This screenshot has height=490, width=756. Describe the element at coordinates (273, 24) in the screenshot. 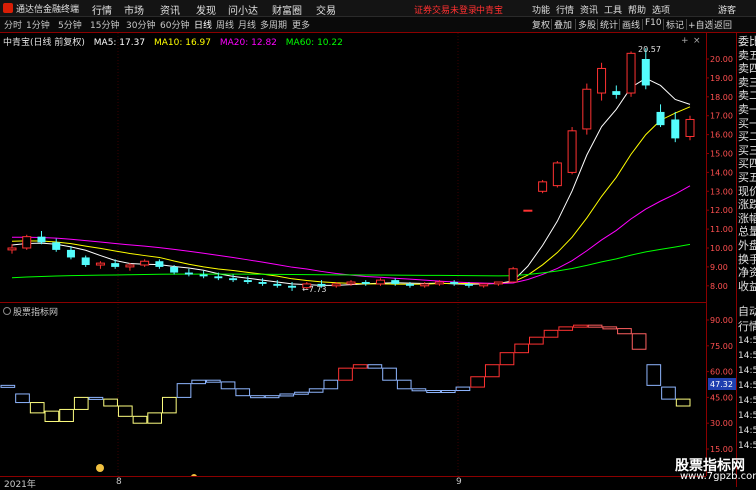

I see `period-multi: 多周期` at that location.